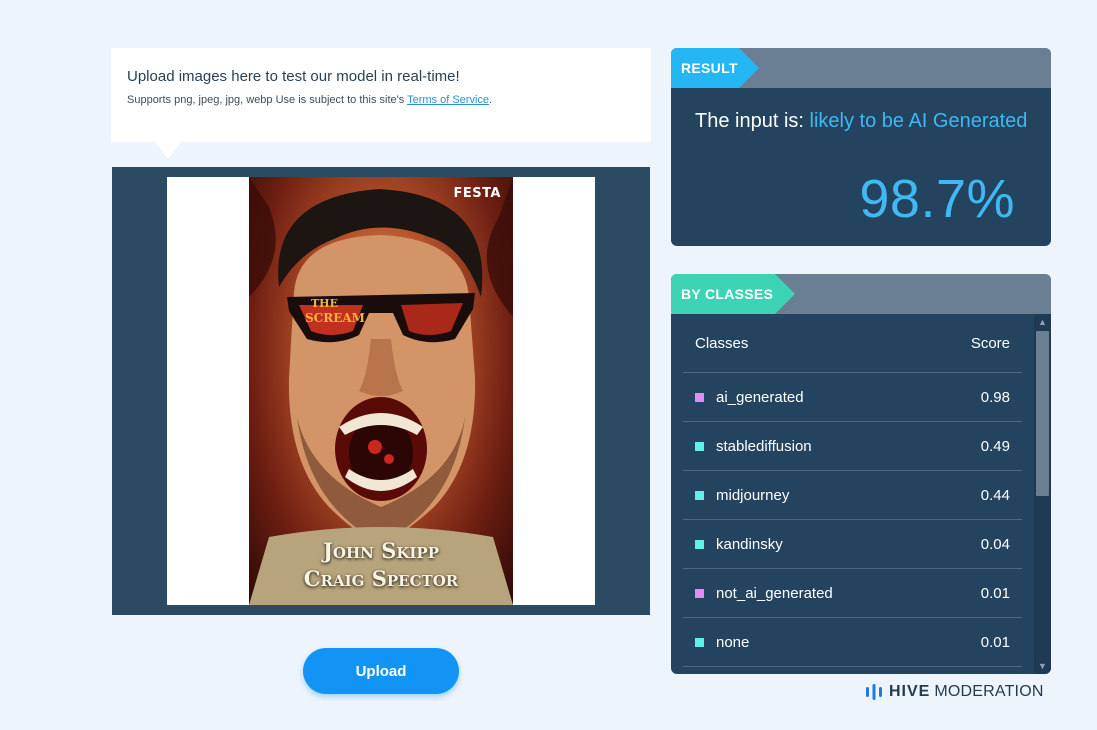  I want to click on scroll-down-arrow-icon: ▼, so click(1042, 666).